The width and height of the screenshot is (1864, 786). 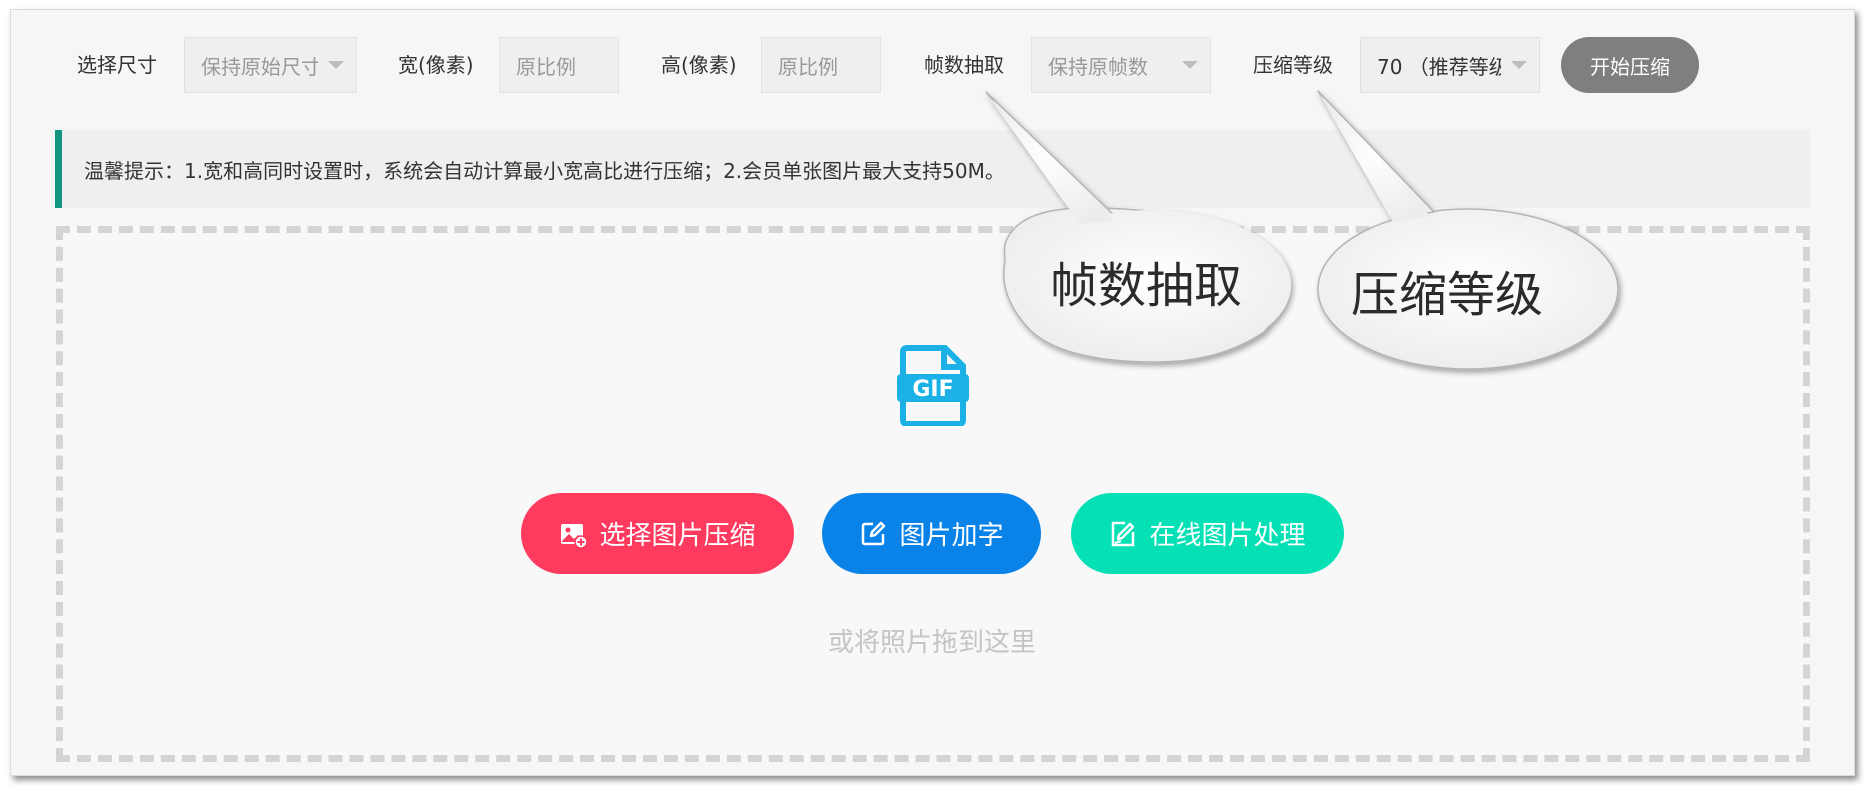 I want to click on online-image-edit-button: 在线图片处理, so click(x=1207, y=533).